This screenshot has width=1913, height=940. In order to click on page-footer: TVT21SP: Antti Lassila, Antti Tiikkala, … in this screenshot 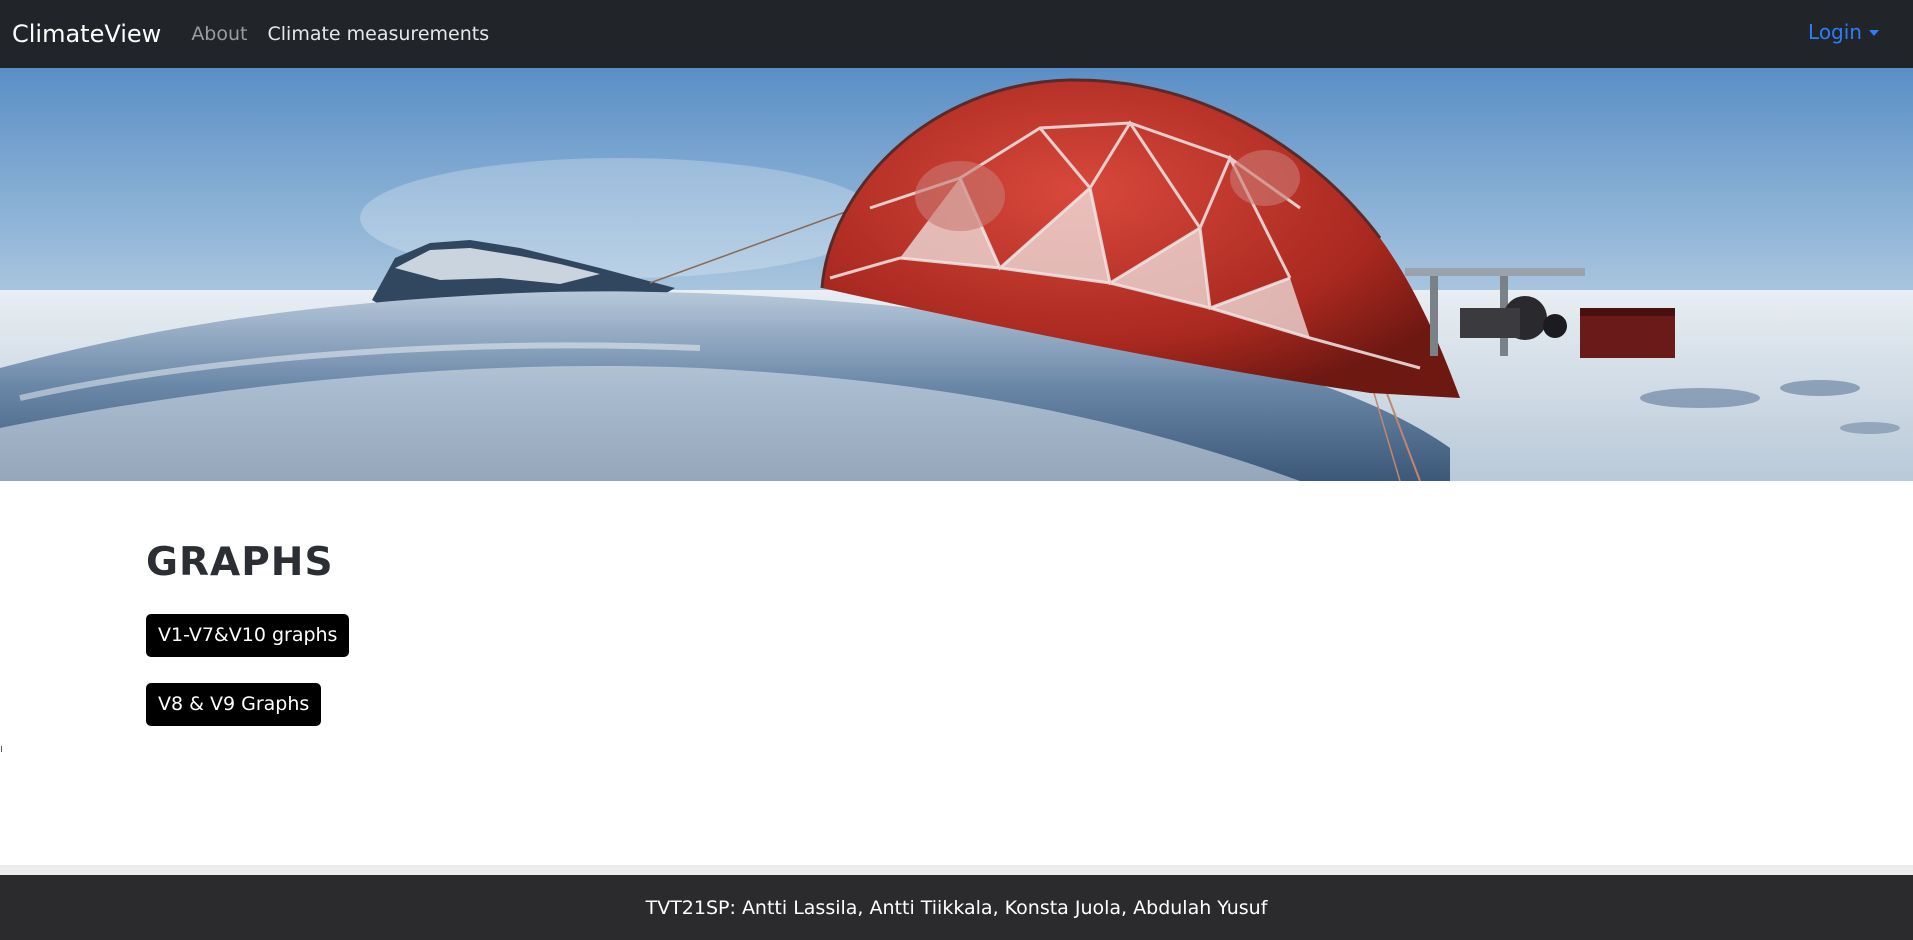, I will do `click(956, 907)`.